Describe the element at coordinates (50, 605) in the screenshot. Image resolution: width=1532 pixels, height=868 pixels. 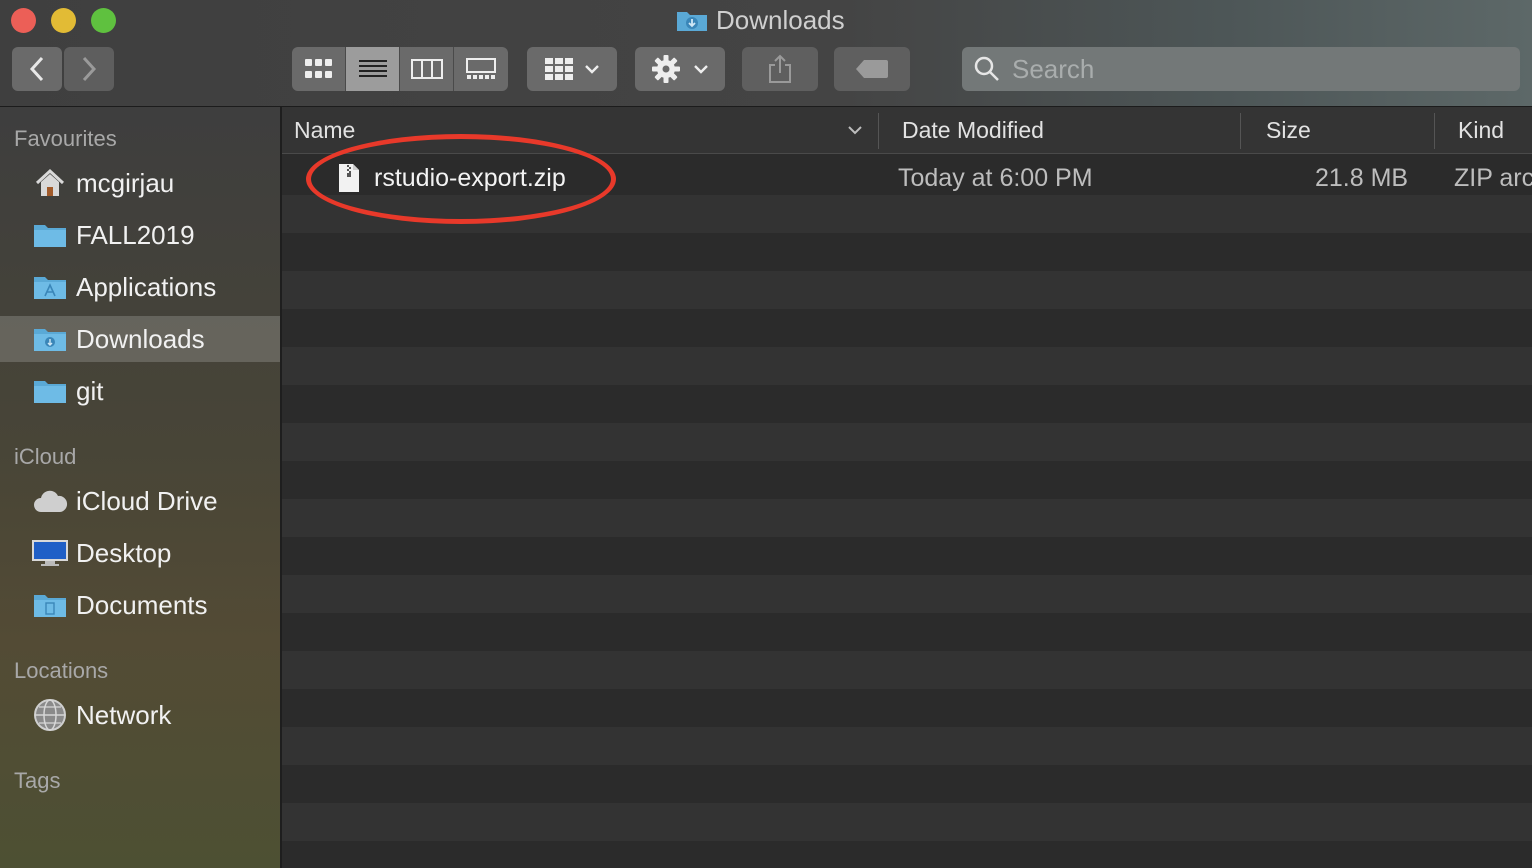
I see `documents-folder-icon` at that location.